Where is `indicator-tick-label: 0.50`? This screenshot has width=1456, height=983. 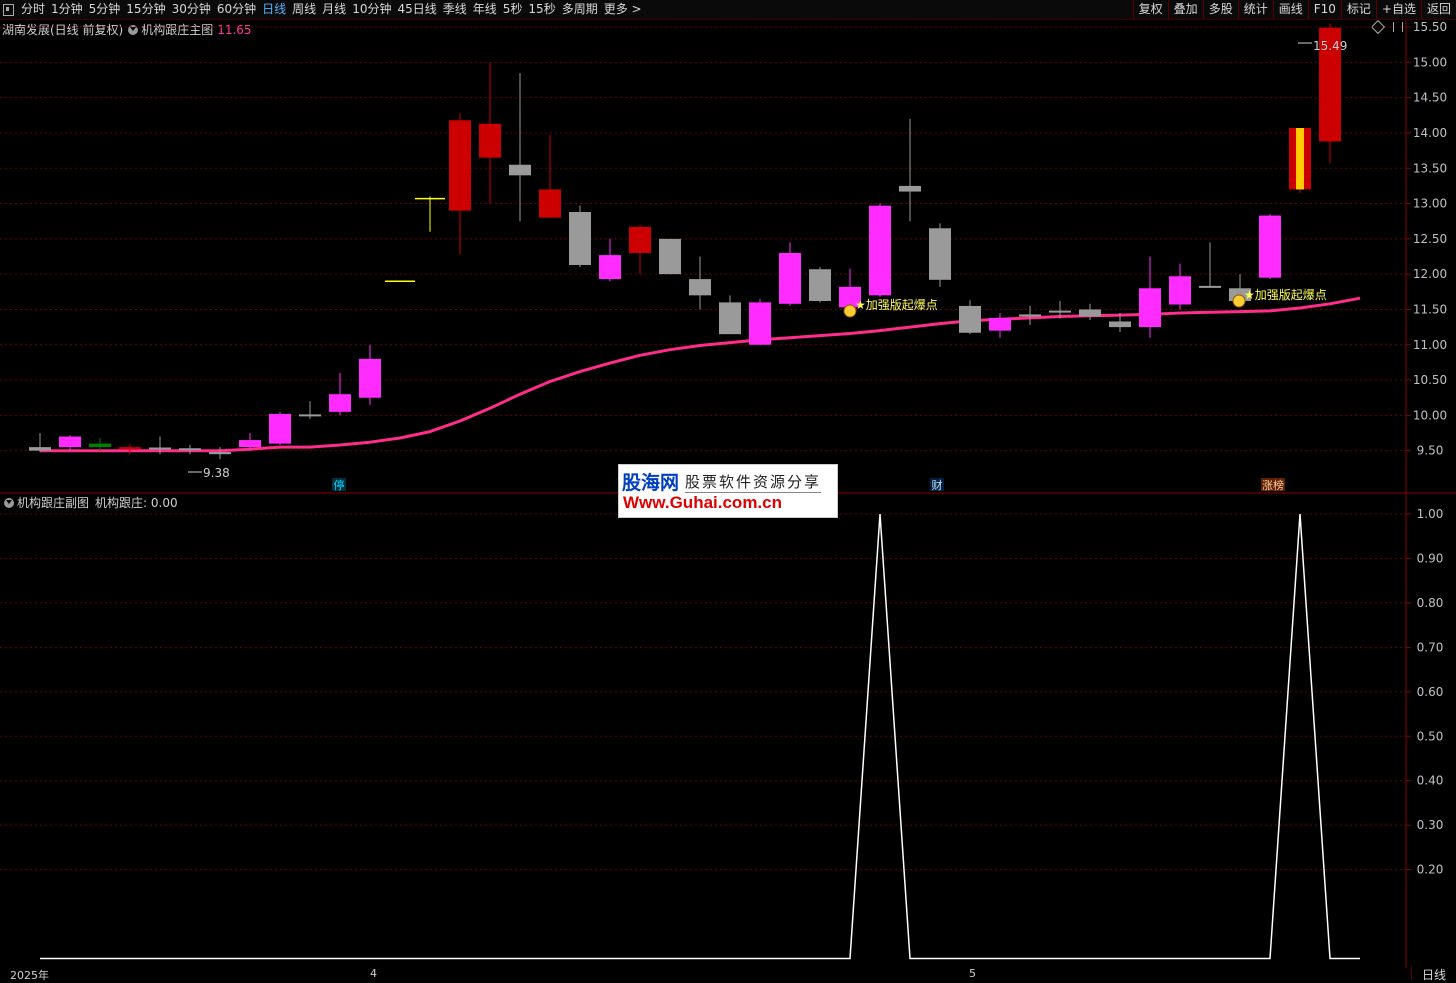 indicator-tick-label: 0.50 is located at coordinates (1430, 736).